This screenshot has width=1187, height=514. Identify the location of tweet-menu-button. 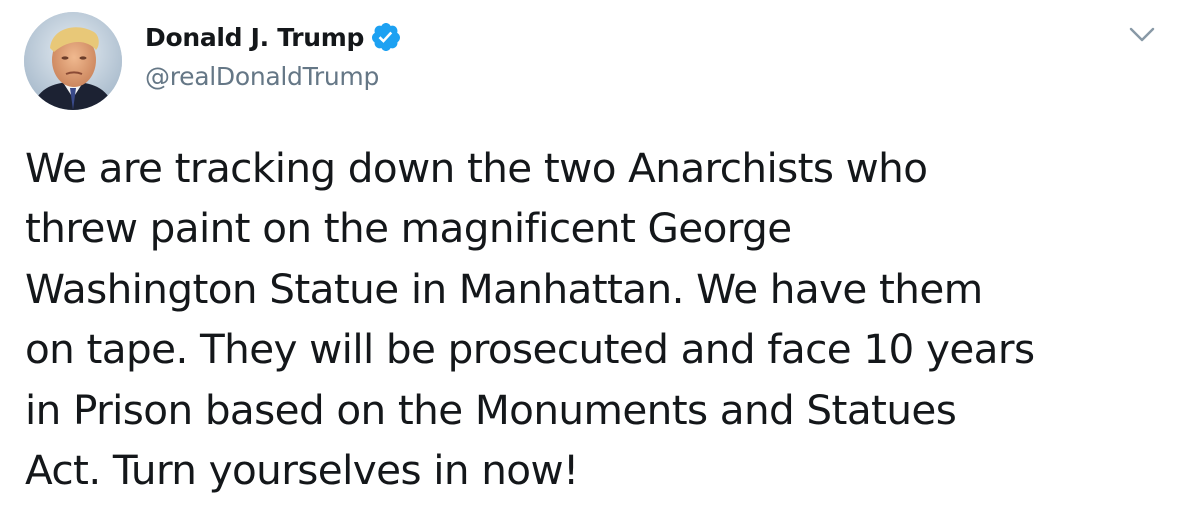
(1142, 35).